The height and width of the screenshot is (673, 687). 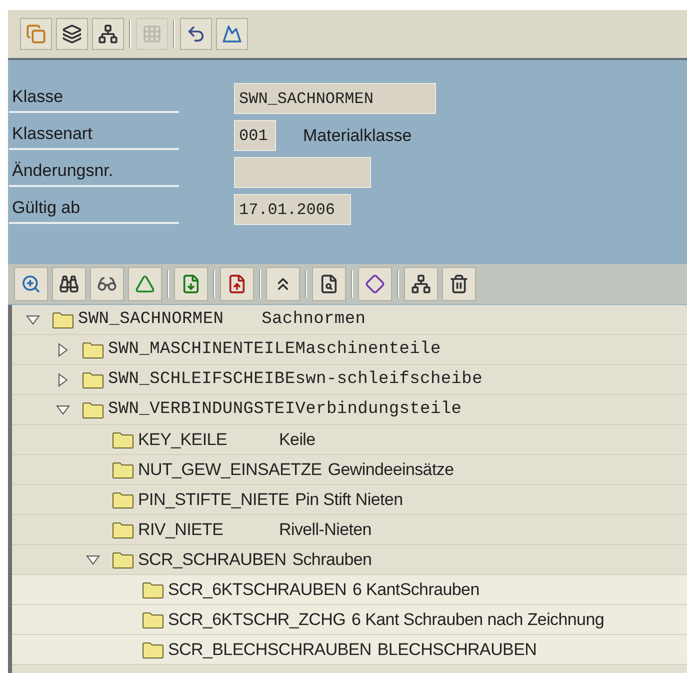 I want to click on undo-icon, so click(x=196, y=34).